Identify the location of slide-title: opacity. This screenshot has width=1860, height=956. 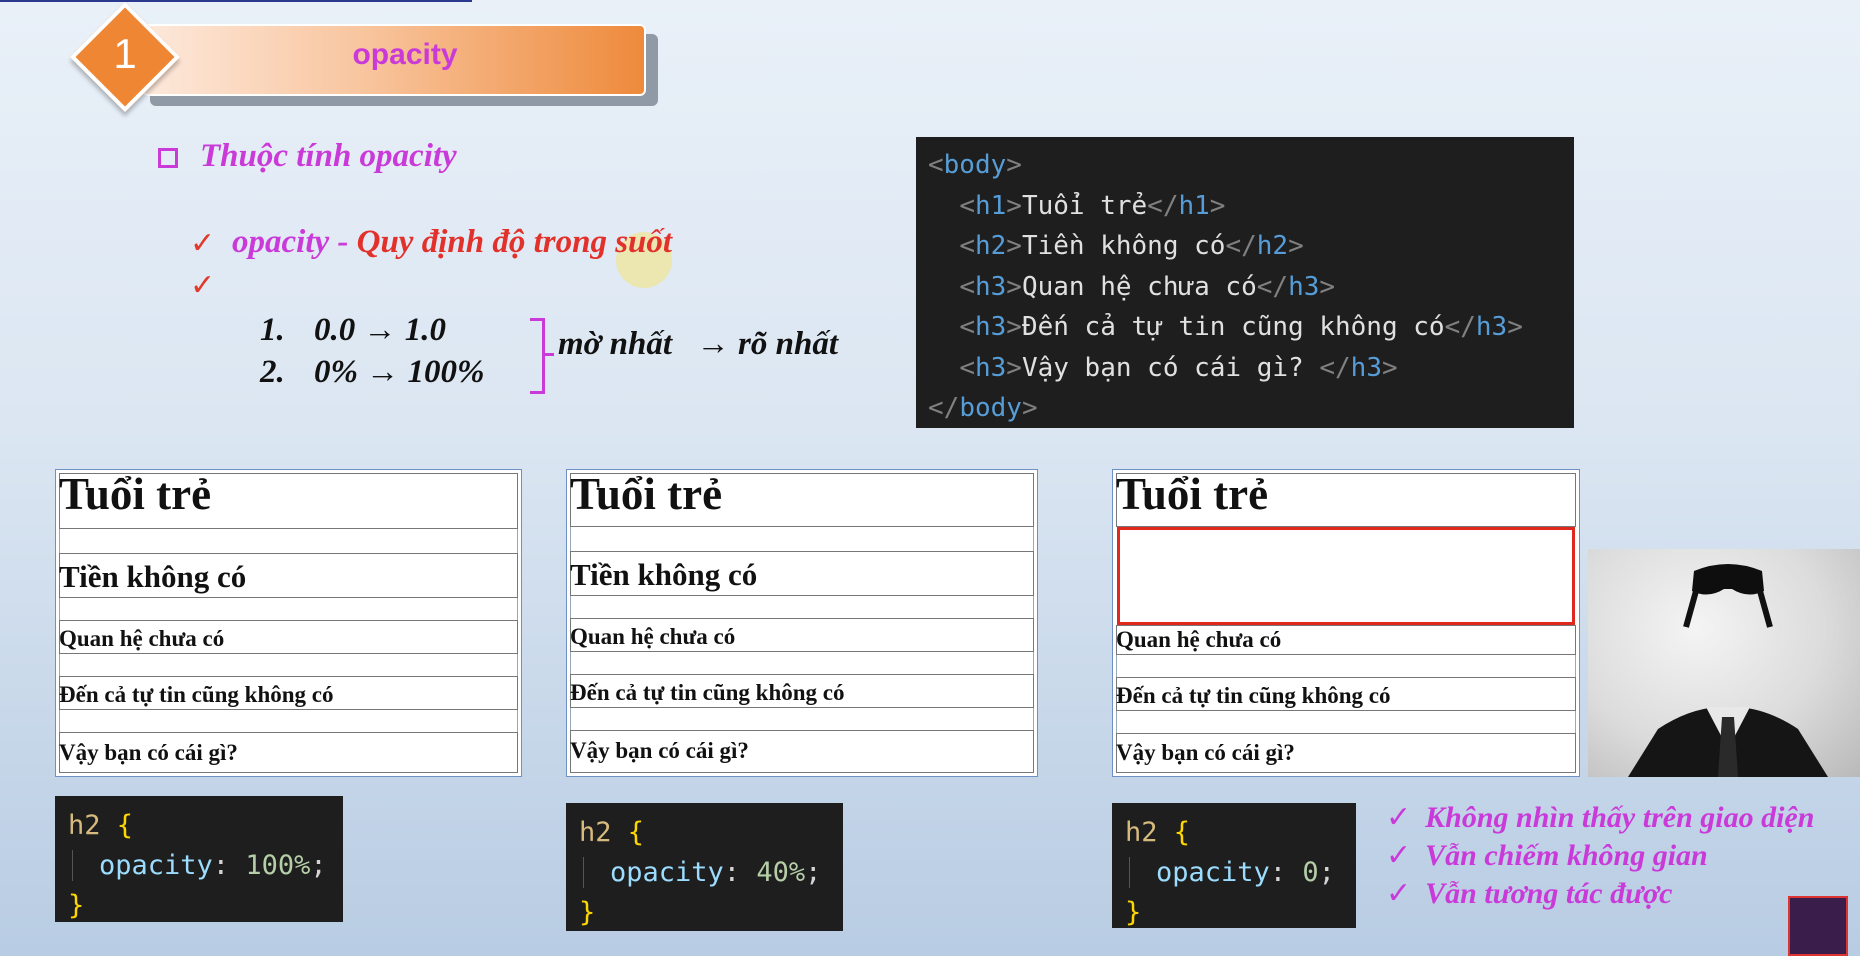
(405, 54).